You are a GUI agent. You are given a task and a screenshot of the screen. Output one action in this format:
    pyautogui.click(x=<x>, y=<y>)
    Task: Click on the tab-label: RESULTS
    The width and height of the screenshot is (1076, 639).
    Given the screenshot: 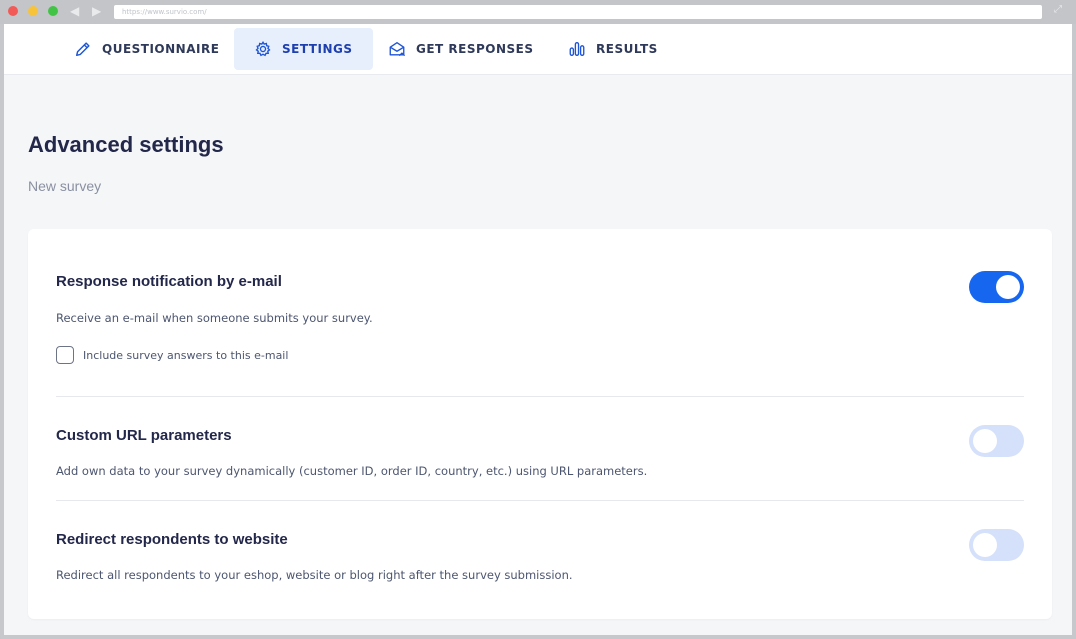 What is the action you would take?
    pyautogui.click(x=627, y=49)
    